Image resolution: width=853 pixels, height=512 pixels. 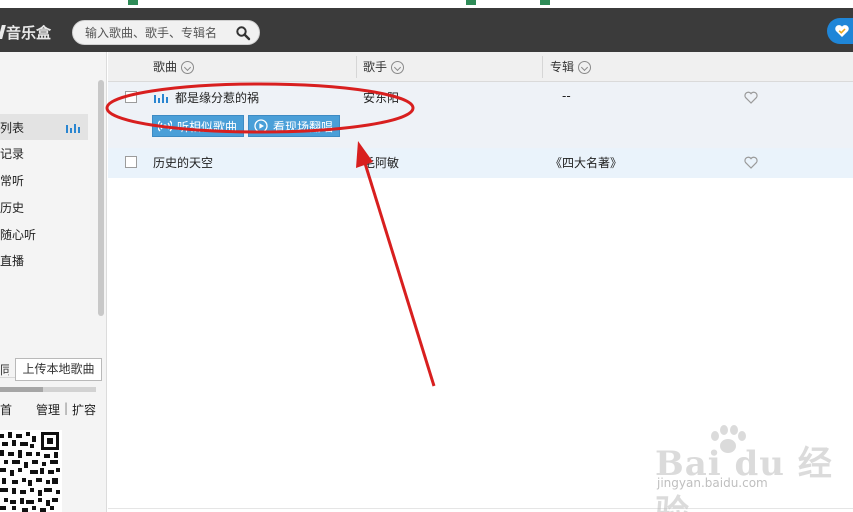 I want to click on column-header-artist: 歌手, so click(x=384, y=67).